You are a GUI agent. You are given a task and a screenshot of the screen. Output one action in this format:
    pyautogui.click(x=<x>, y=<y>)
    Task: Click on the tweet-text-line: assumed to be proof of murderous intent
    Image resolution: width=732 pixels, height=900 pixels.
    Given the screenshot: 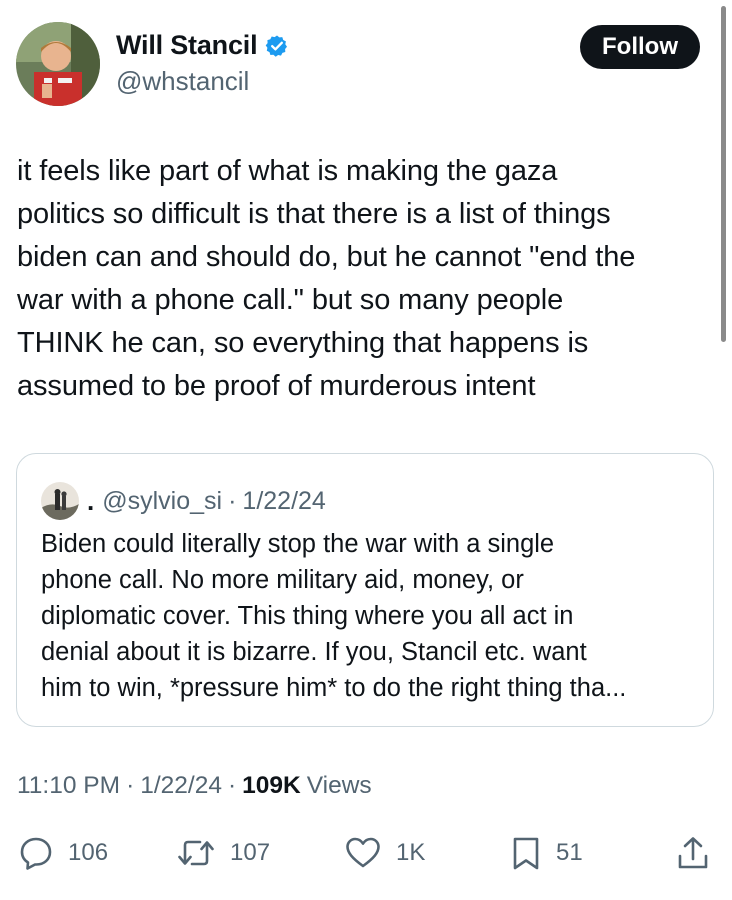 What is the action you would take?
    pyautogui.click(x=276, y=386)
    